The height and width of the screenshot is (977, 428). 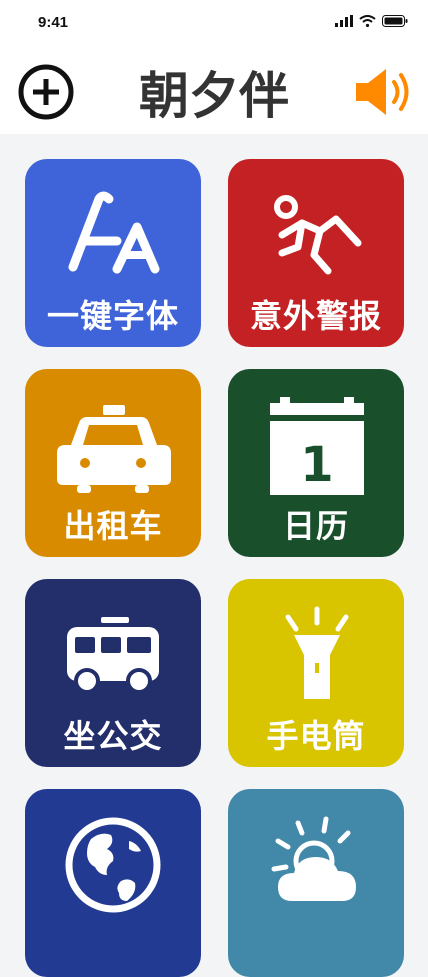 I want to click on tile-label: 出租车, so click(x=113, y=526).